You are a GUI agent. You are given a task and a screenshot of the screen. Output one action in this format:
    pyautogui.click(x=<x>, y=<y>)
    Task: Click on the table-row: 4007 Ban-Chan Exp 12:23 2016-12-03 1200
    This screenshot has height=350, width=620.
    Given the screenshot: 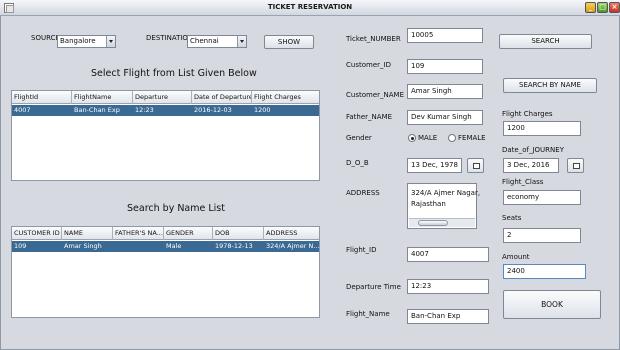 What is the action you would take?
    pyautogui.click(x=165, y=110)
    